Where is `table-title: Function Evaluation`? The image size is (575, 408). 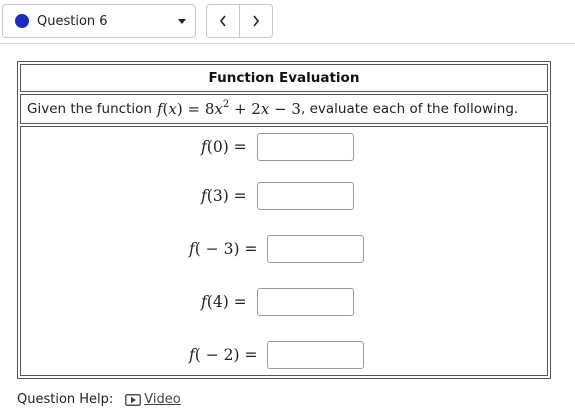
table-title: Function Evaluation is located at coordinates (284, 78).